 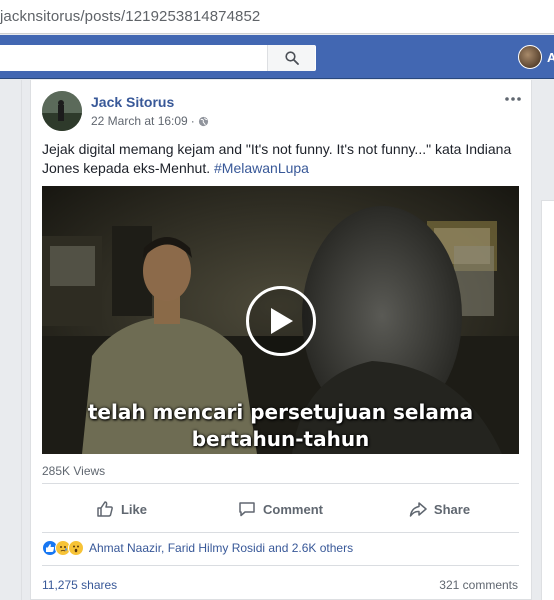 I want to click on comment-button: Comment, so click(x=280, y=509).